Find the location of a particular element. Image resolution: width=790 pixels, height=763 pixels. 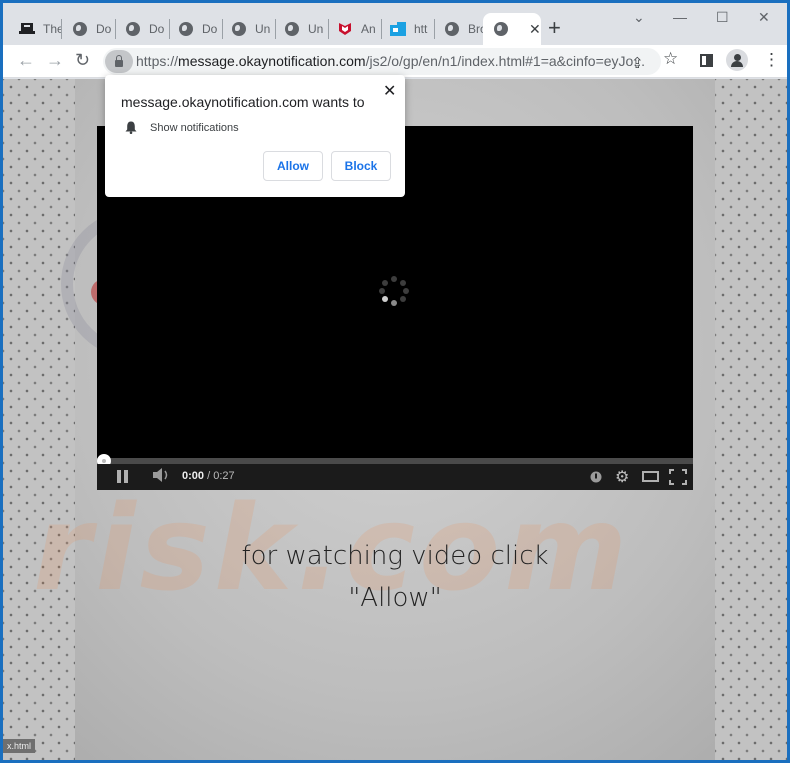

theater-mode-icon is located at coordinates (650, 476).